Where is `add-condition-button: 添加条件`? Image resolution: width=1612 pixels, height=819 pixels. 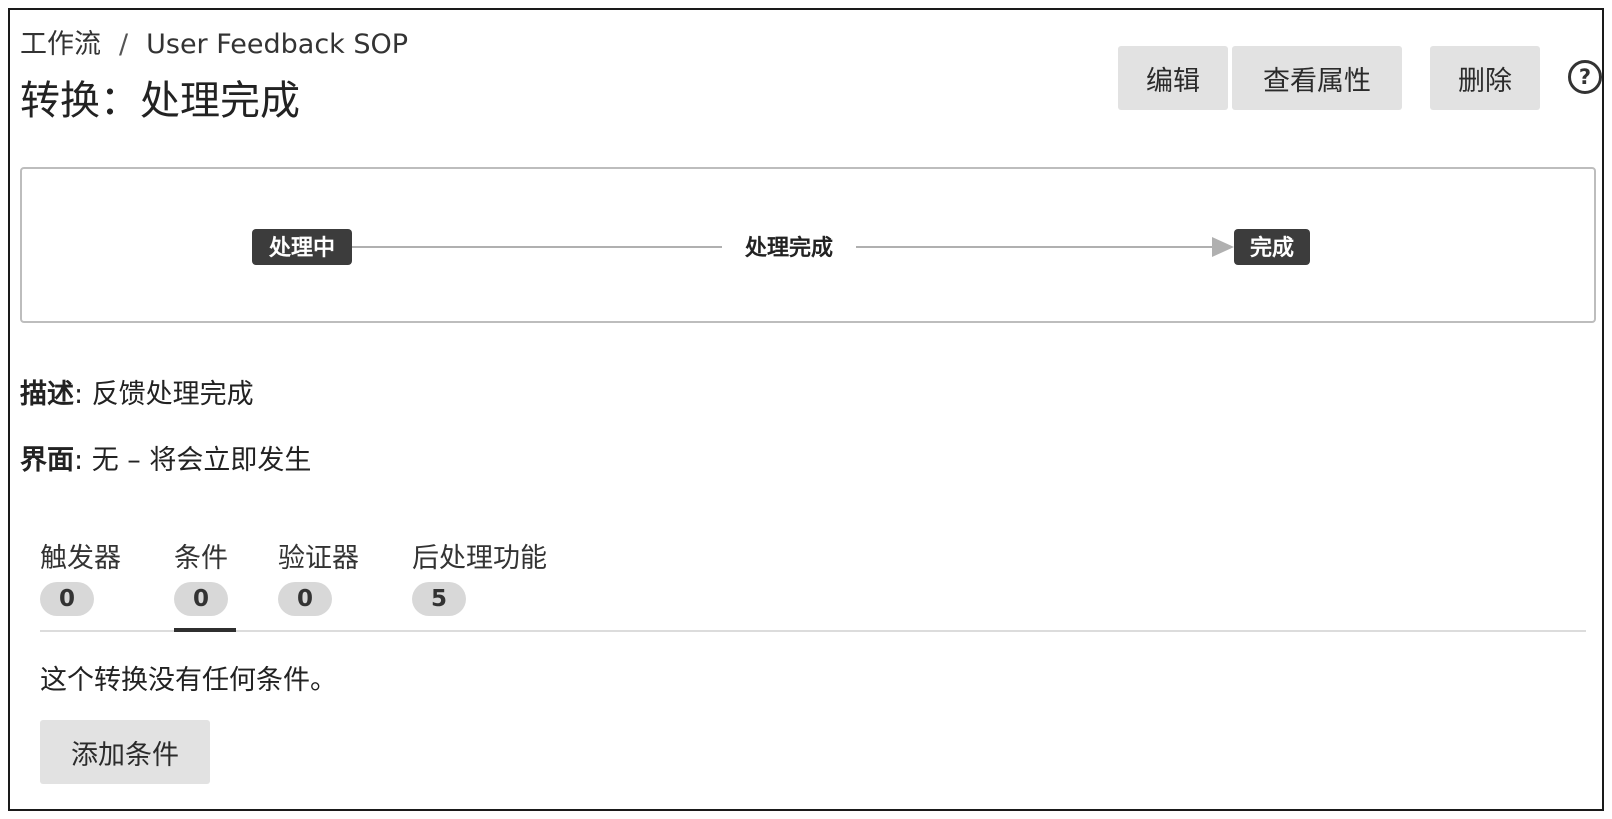
add-condition-button: 添加条件 is located at coordinates (125, 752).